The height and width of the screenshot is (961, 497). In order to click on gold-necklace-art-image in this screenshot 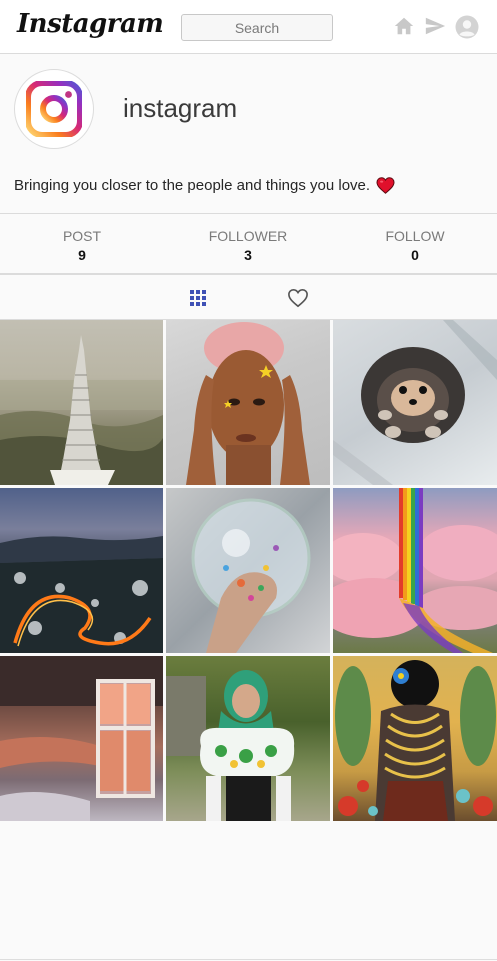, I will do `click(415, 740)`.